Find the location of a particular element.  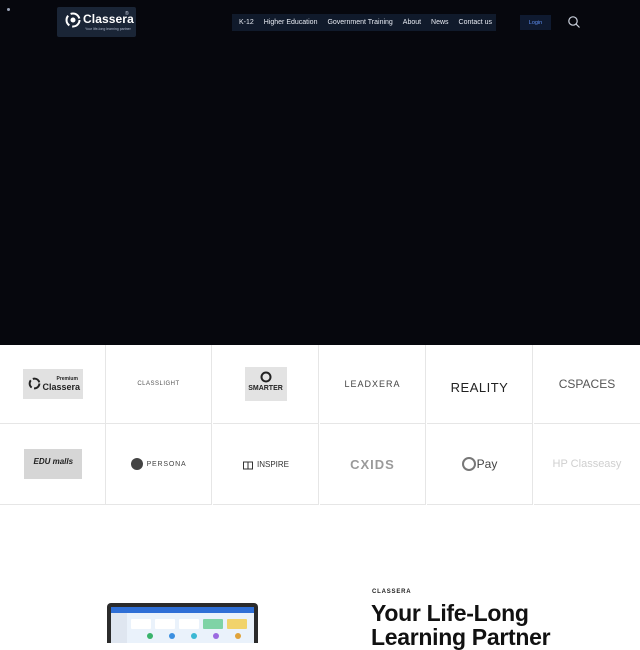

brand-tagline: Your life-long learning partner is located at coordinates (108, 29).